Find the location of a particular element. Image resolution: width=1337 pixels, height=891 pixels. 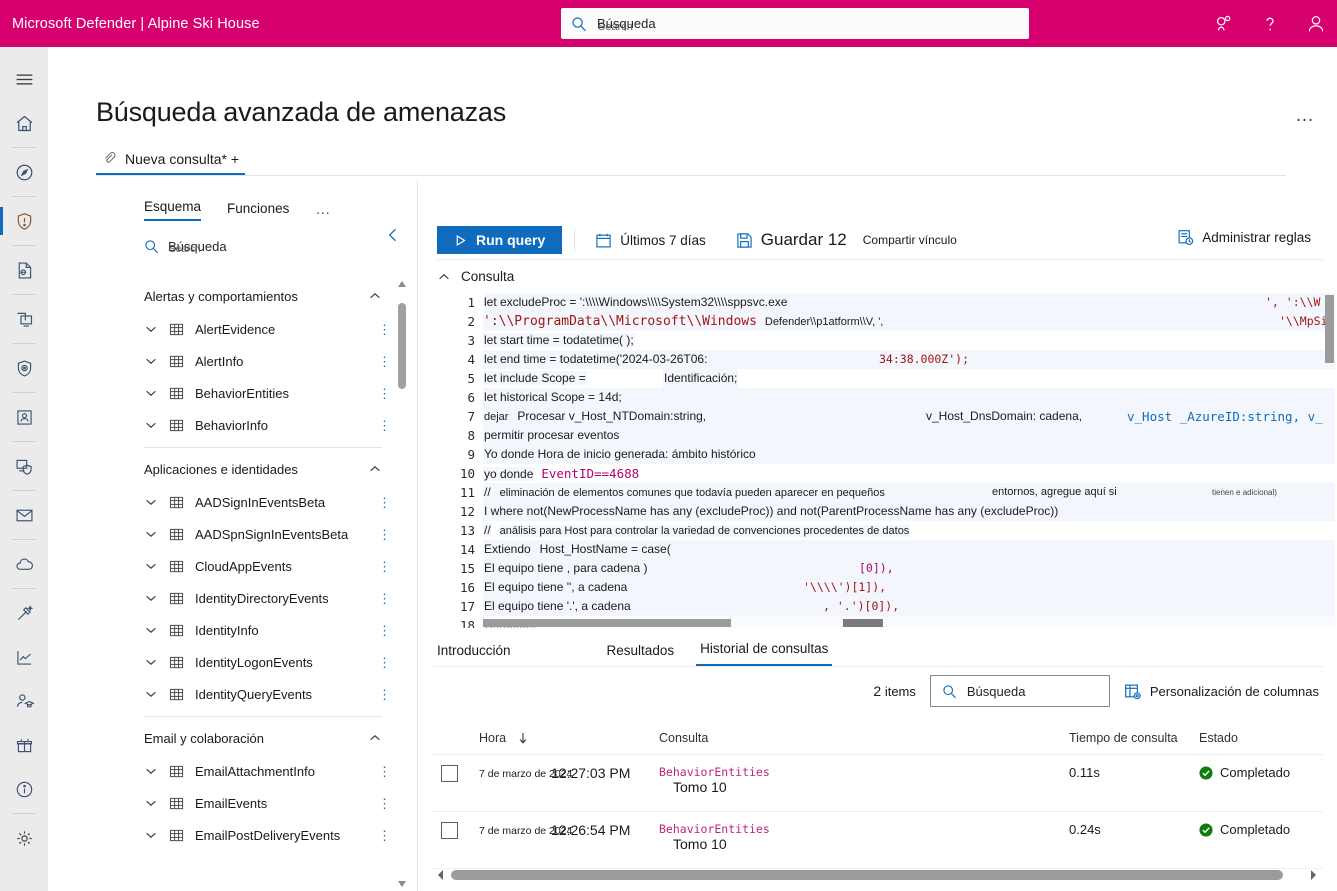

sidebar-item-threat-analytics is located at coordinates (24, 368).